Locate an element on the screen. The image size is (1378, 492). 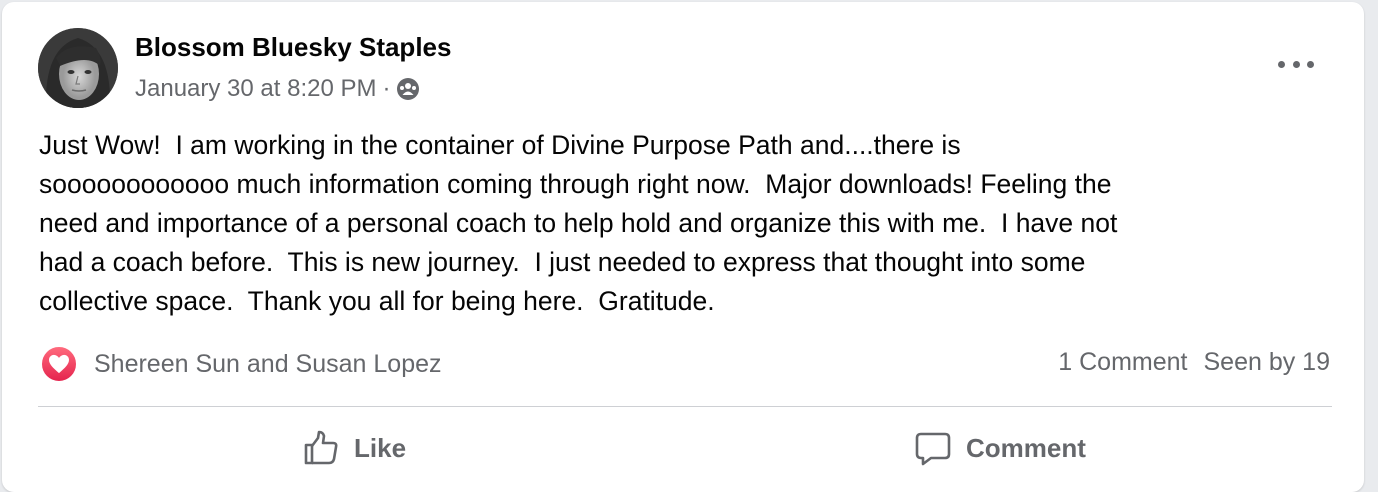
like-button: Like is located at coordinates (354, 448).